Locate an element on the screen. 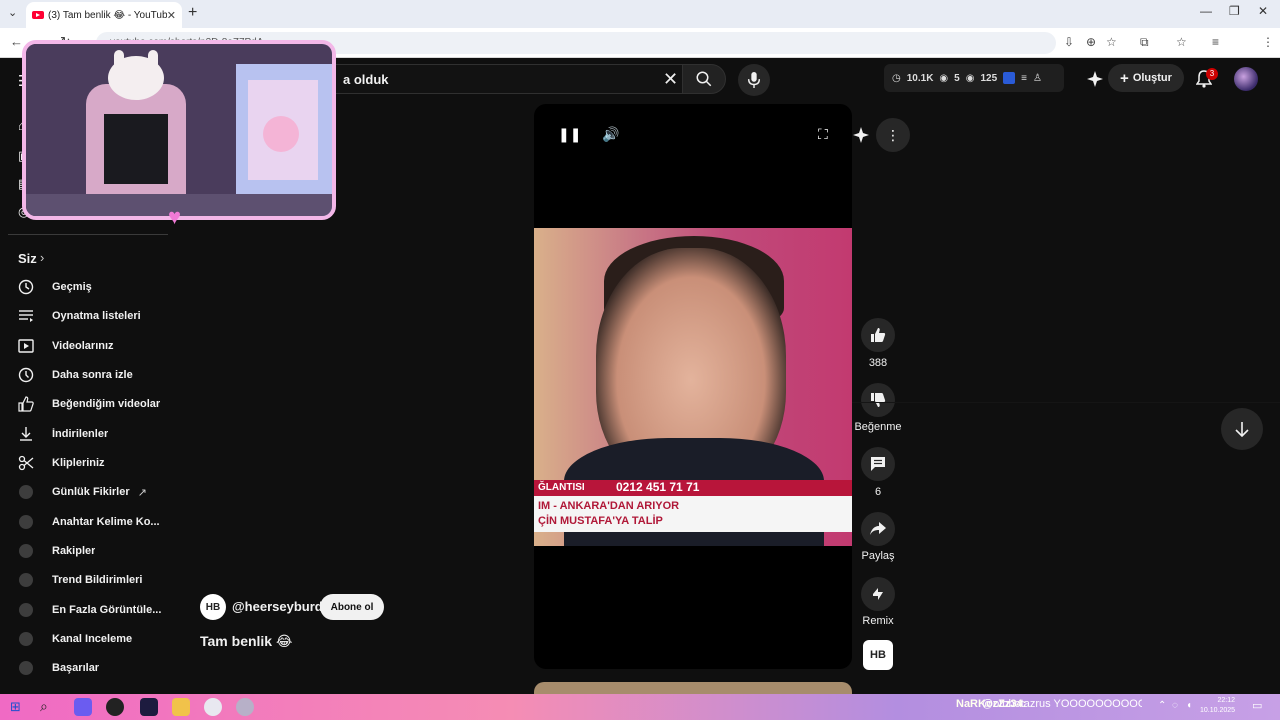 The width and height of the screenshot is (1280, 720). sidebar-item-clips: Klipleriniz is located at coordinates (96, 463).